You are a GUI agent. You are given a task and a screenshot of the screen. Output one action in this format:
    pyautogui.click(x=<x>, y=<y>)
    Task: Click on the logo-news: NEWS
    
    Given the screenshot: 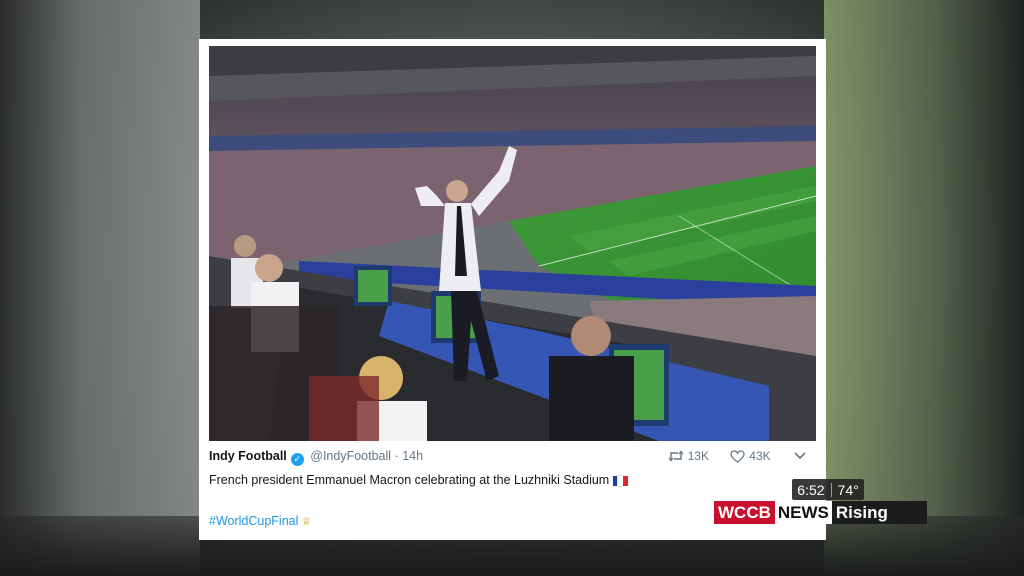 What is the action you would take?
    pyautogui.click(x=803, y=512)
    